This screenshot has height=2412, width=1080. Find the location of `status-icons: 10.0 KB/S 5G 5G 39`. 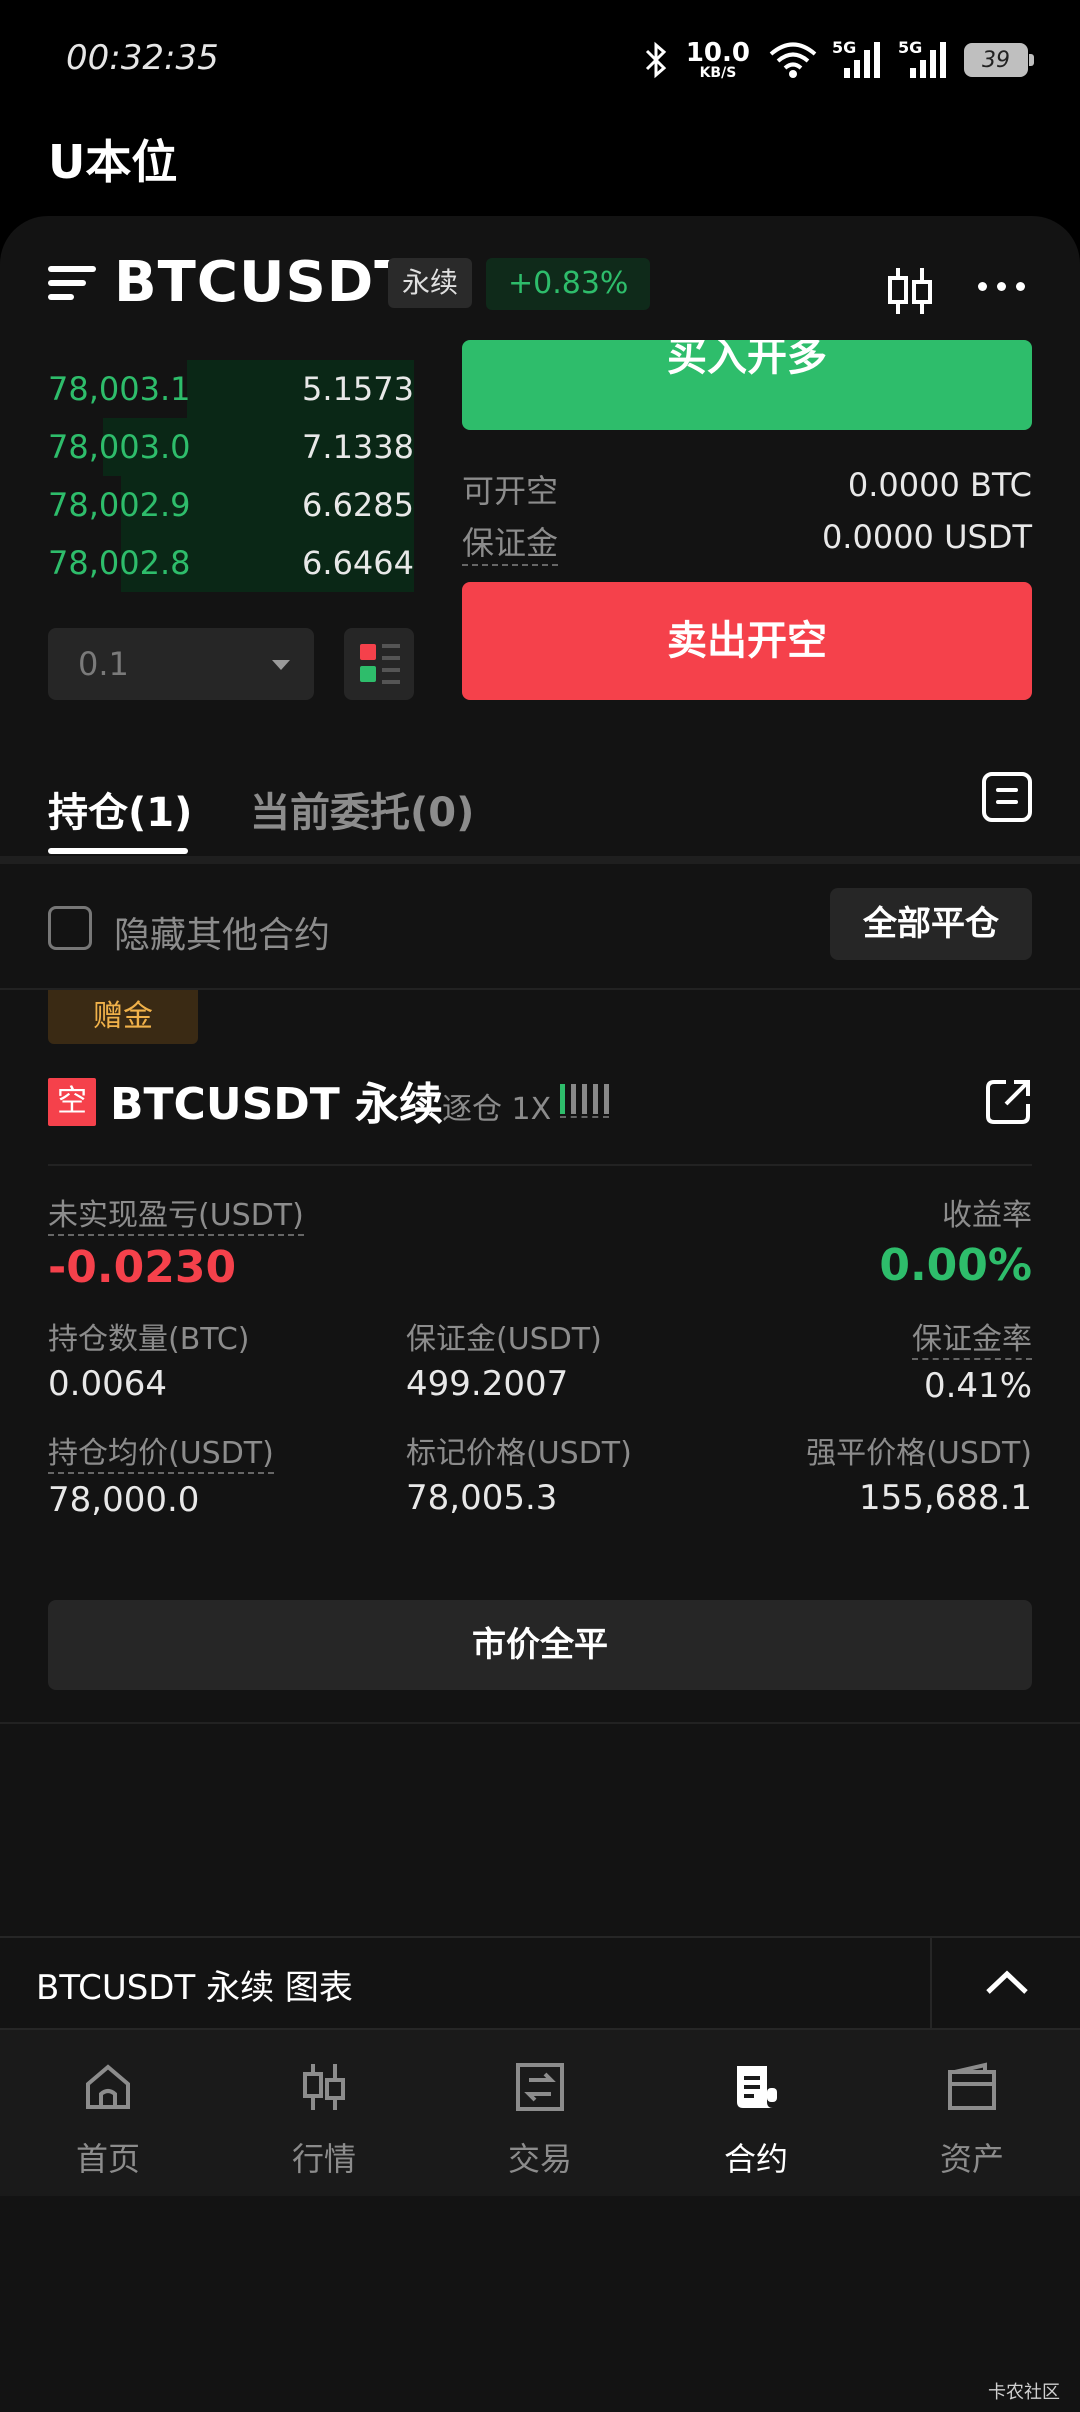

status-icons: 10.0 KB/S 5G 5G 39 is located at coordinates (839, 60).